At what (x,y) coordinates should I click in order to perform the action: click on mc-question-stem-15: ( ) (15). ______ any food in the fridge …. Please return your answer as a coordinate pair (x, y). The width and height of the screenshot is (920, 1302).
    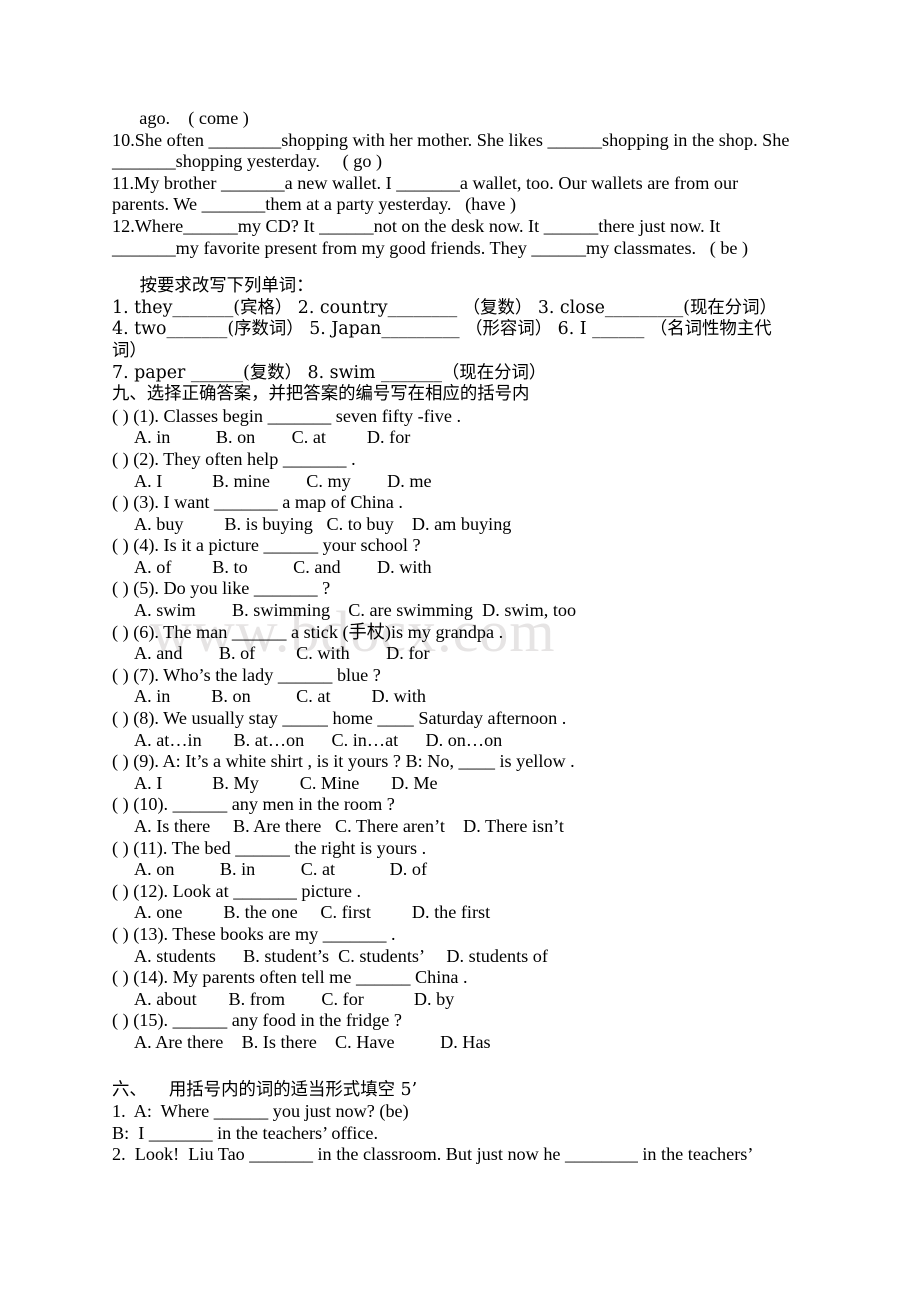
    Looking at the image, I should click on (257, 1020).